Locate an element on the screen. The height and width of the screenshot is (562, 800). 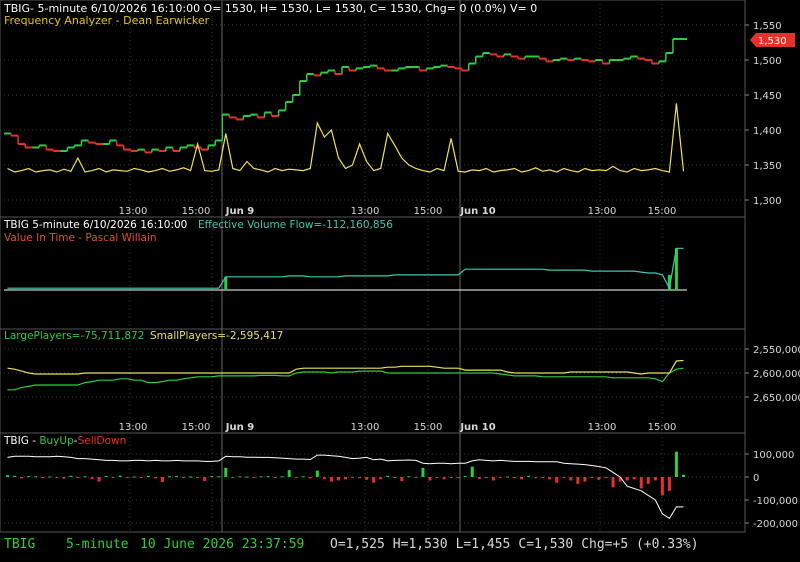
players-panel-time-label-1: 15:00 is located at coordinates (196, 427).